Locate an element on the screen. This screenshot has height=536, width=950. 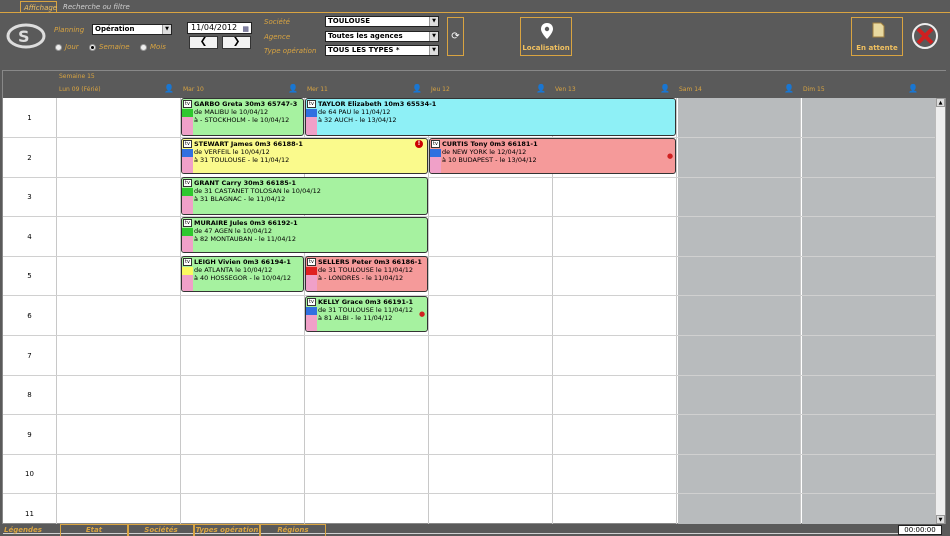
event-title: GRANT Carry 30m3 66185-1 is located at coordinates (245, 183).